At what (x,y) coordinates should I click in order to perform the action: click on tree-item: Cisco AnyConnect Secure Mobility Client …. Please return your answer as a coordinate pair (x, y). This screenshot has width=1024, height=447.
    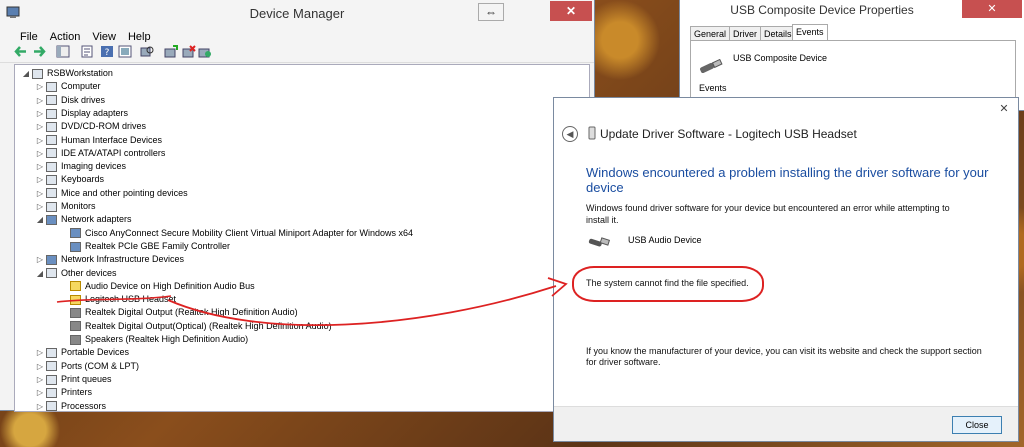
    Looking at the image, I should click on (236, 233).